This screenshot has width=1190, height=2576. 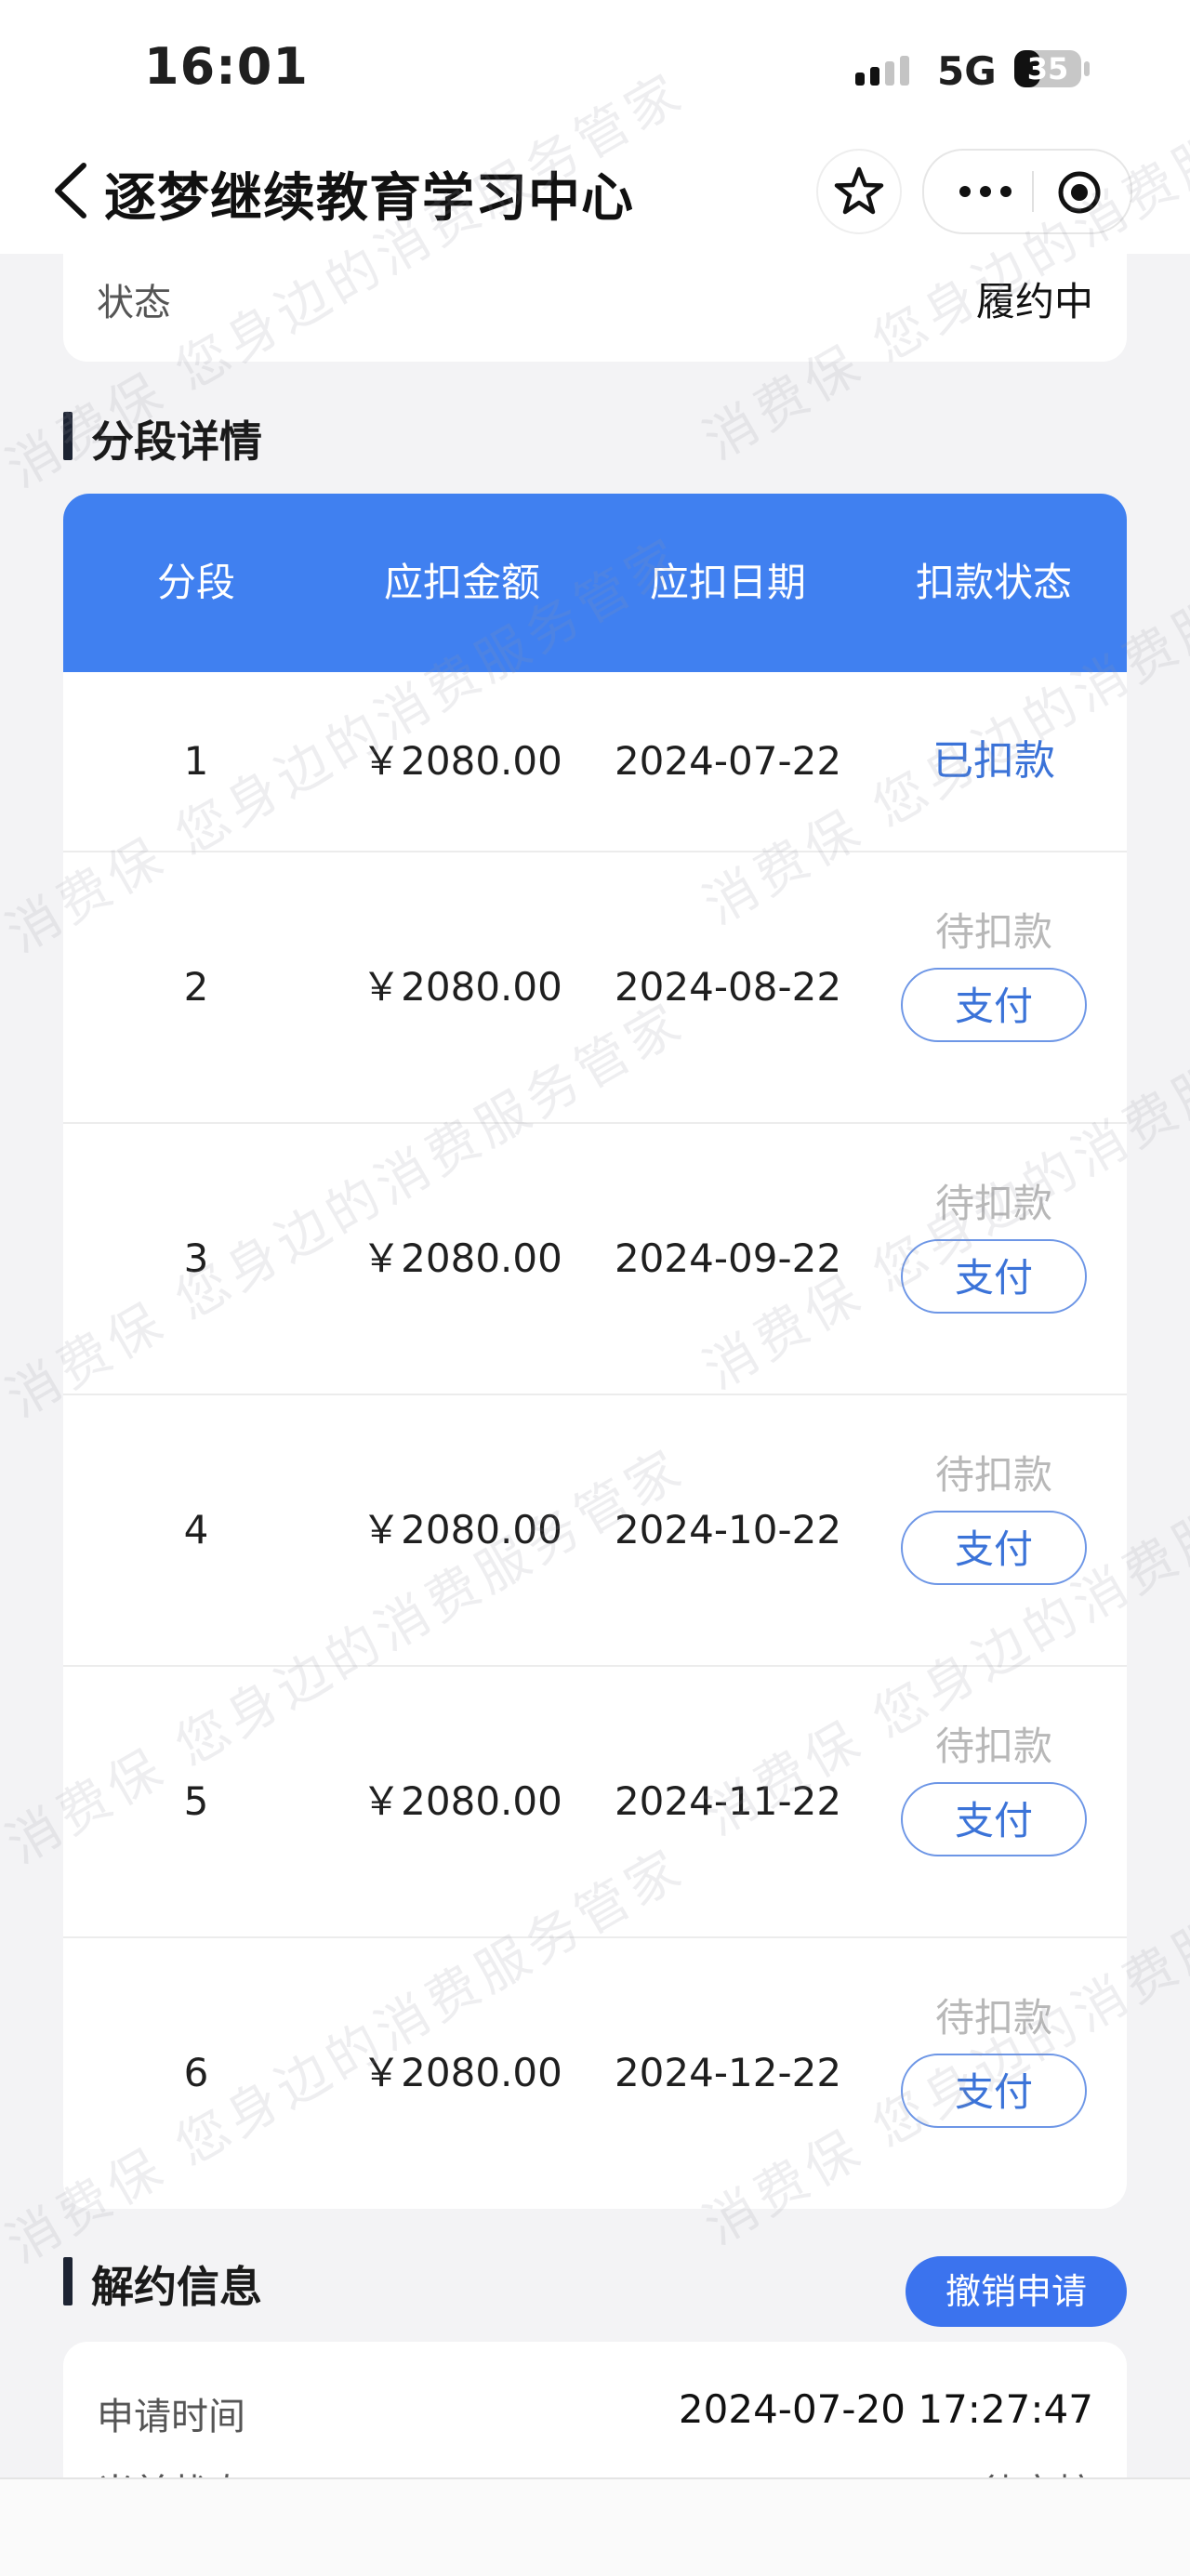 I want to click on star-icon, so click(x=859, y=190).